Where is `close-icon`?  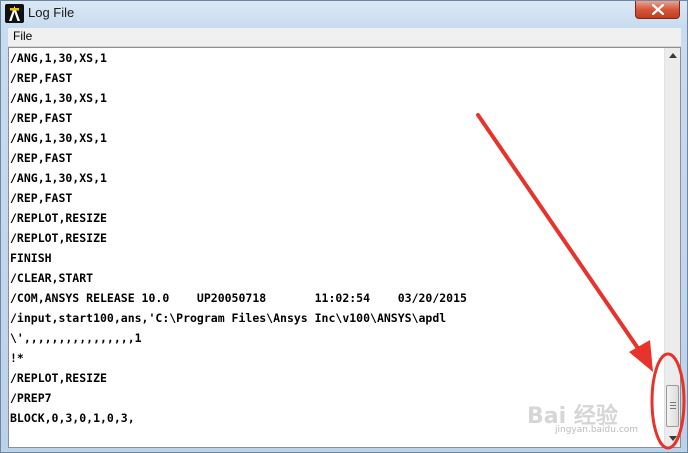
close-icon is located at coordinates (658, 9).